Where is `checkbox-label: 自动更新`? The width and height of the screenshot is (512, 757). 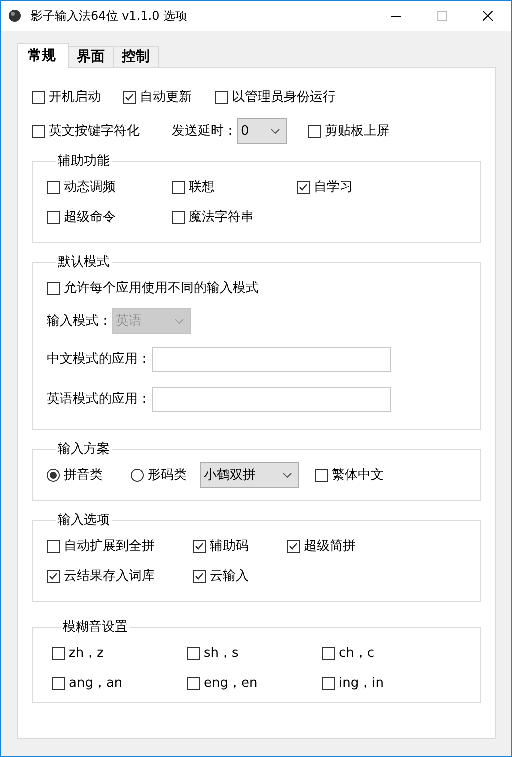
checkbox-label: 自动更新 is located at coordinates (166, 97).